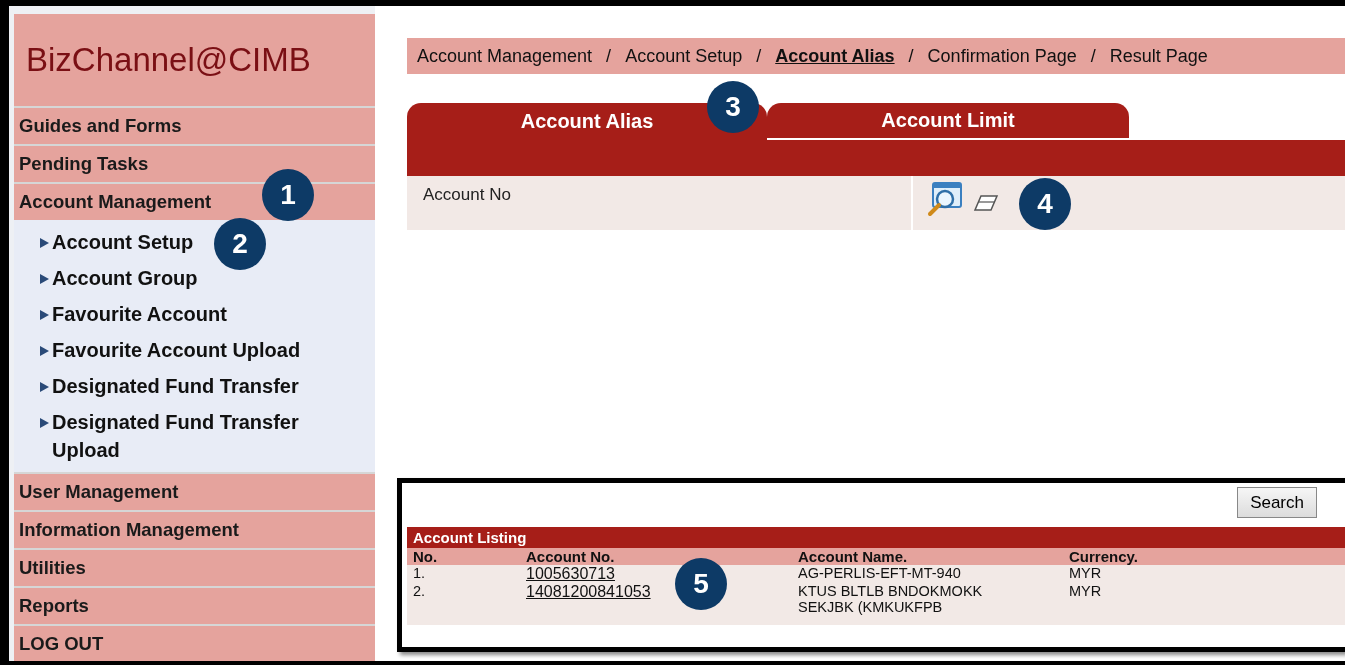 The width and height of the screenshot is (1345, 665). Describe the element at coordinates (194, 529) in the screenshot. I see `menu-item: Information Management` at that location.